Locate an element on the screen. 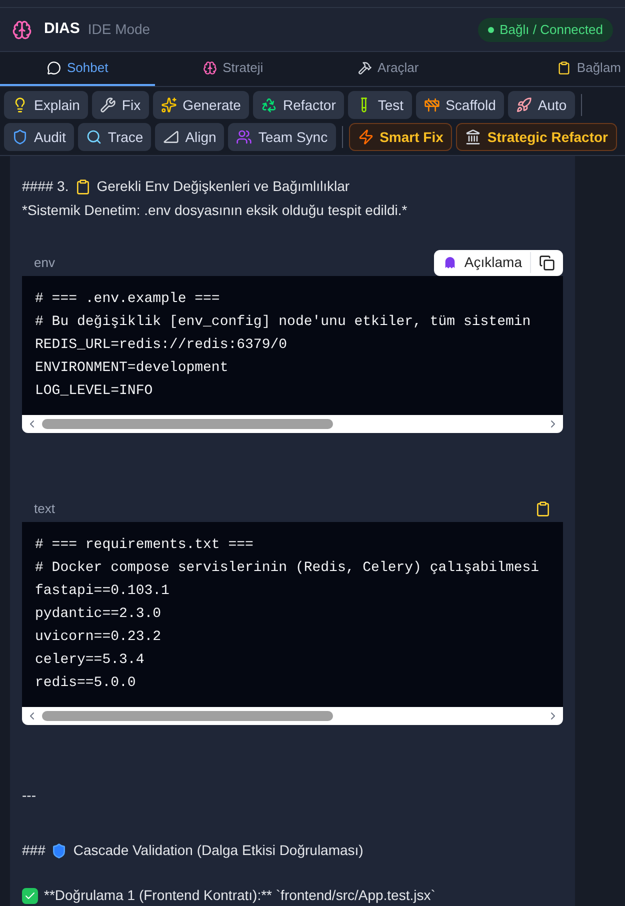  sparkles-icon is located at coordinates (168, 105).